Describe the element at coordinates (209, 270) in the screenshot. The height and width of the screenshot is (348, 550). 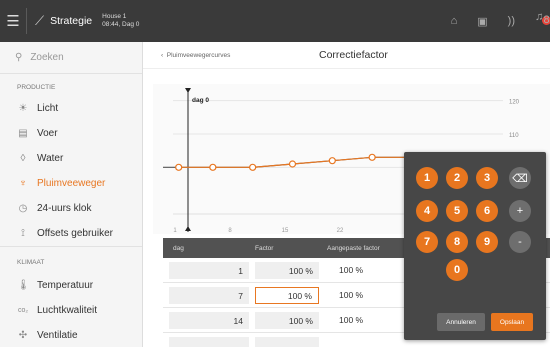
I see `day-cell: 1` at that location.